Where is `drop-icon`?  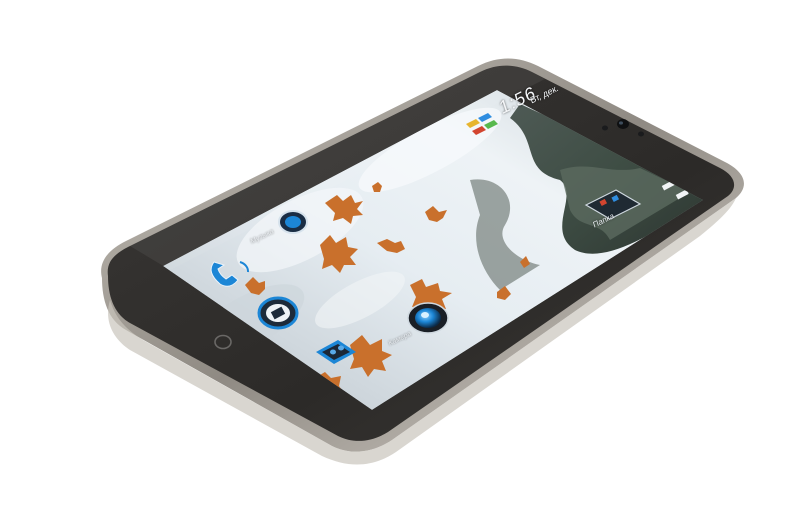 drop-icon is located at coordinates (293, 222).